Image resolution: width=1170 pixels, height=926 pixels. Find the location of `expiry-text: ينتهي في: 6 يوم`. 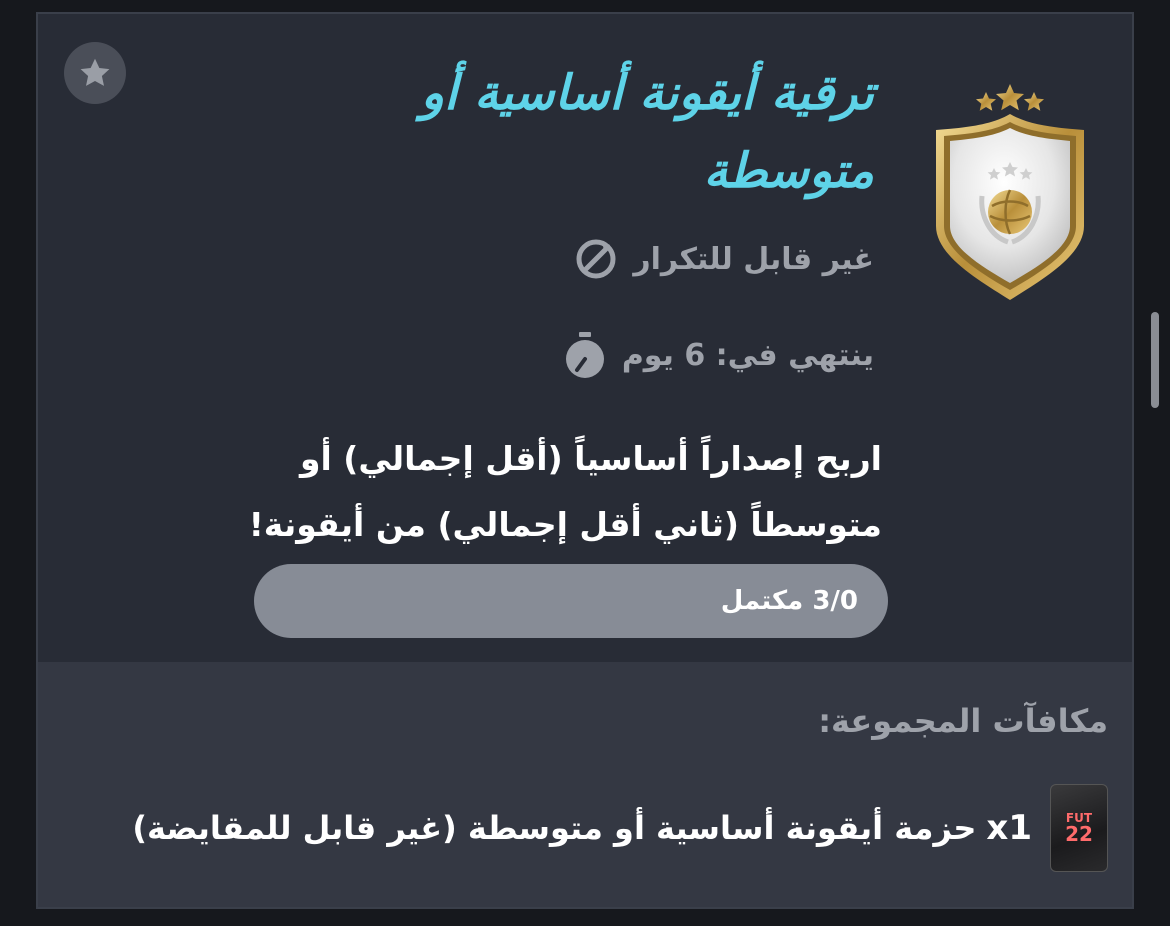

expiry-text: ينتهي في: 6 يوم is located at coordinates (747, 355).